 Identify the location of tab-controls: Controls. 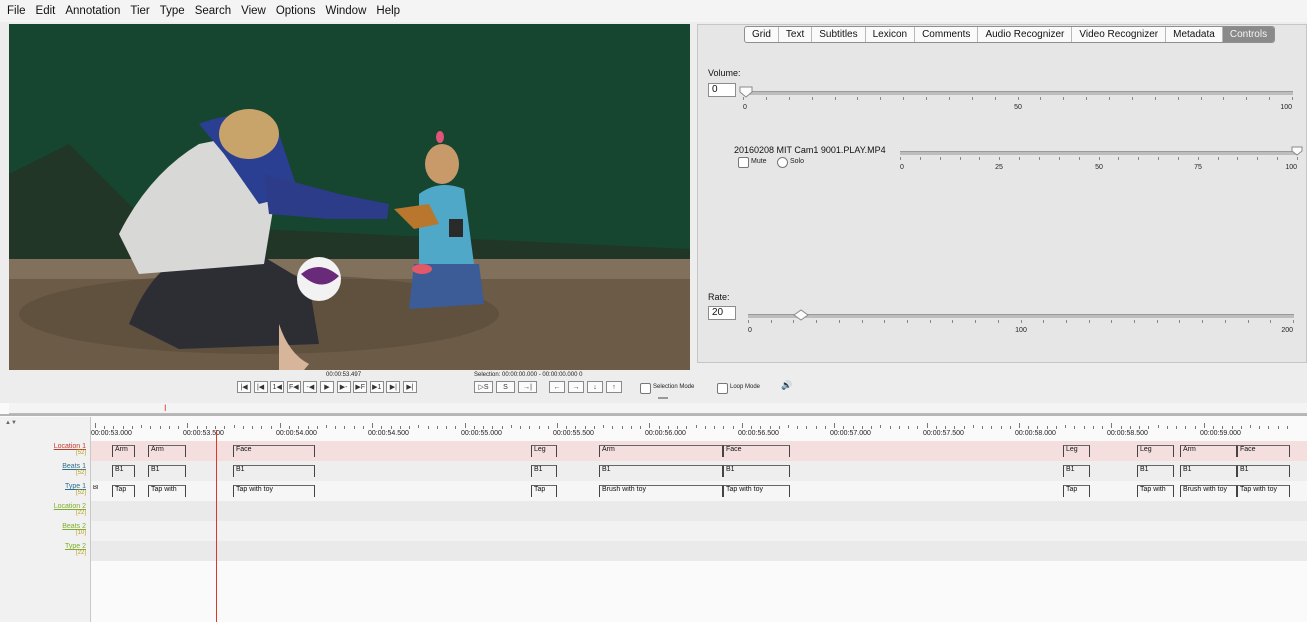
(1248, 34).